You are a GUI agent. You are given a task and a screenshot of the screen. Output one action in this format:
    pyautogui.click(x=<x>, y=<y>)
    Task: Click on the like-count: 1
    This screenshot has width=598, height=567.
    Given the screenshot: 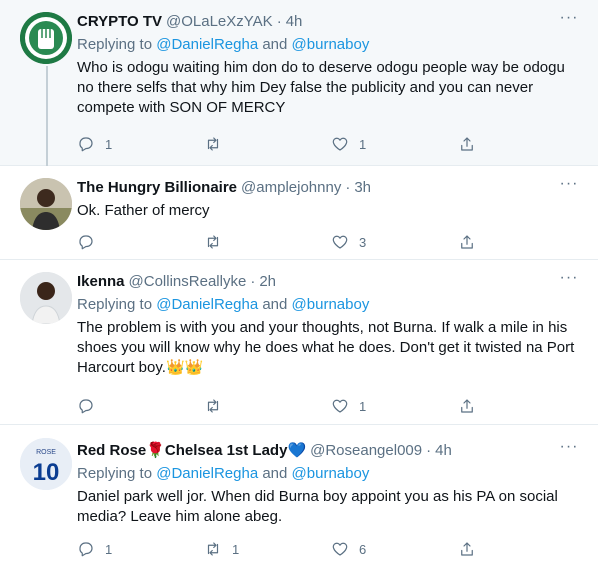 What is the action you would take?
    pyautogui.click(x=363, y=406)
    